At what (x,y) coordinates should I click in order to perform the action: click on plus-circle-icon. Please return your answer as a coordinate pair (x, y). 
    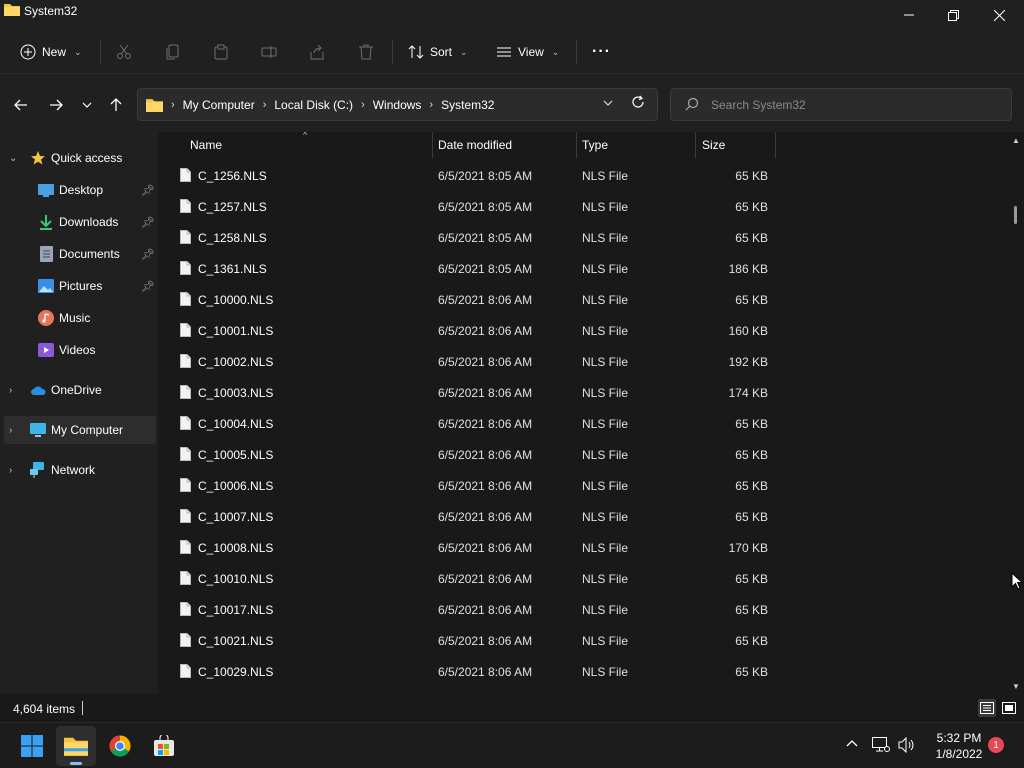
    Looking at the image, I should click on (28, 52).